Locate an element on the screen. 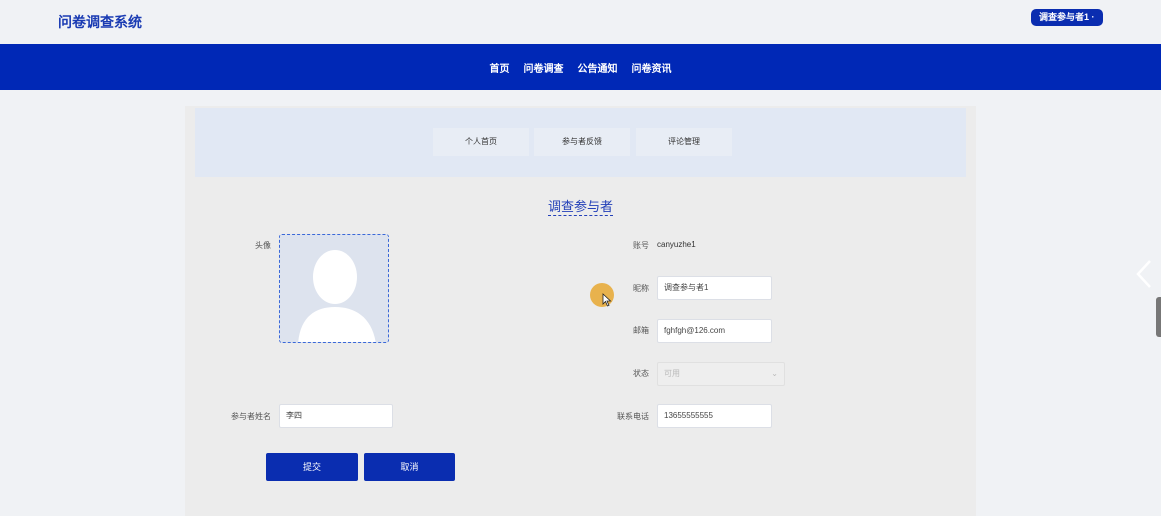 The height and width of the screenshot is (516, 1161). tab-comment-management: 评论管理 is located at coordinates (684, 142).